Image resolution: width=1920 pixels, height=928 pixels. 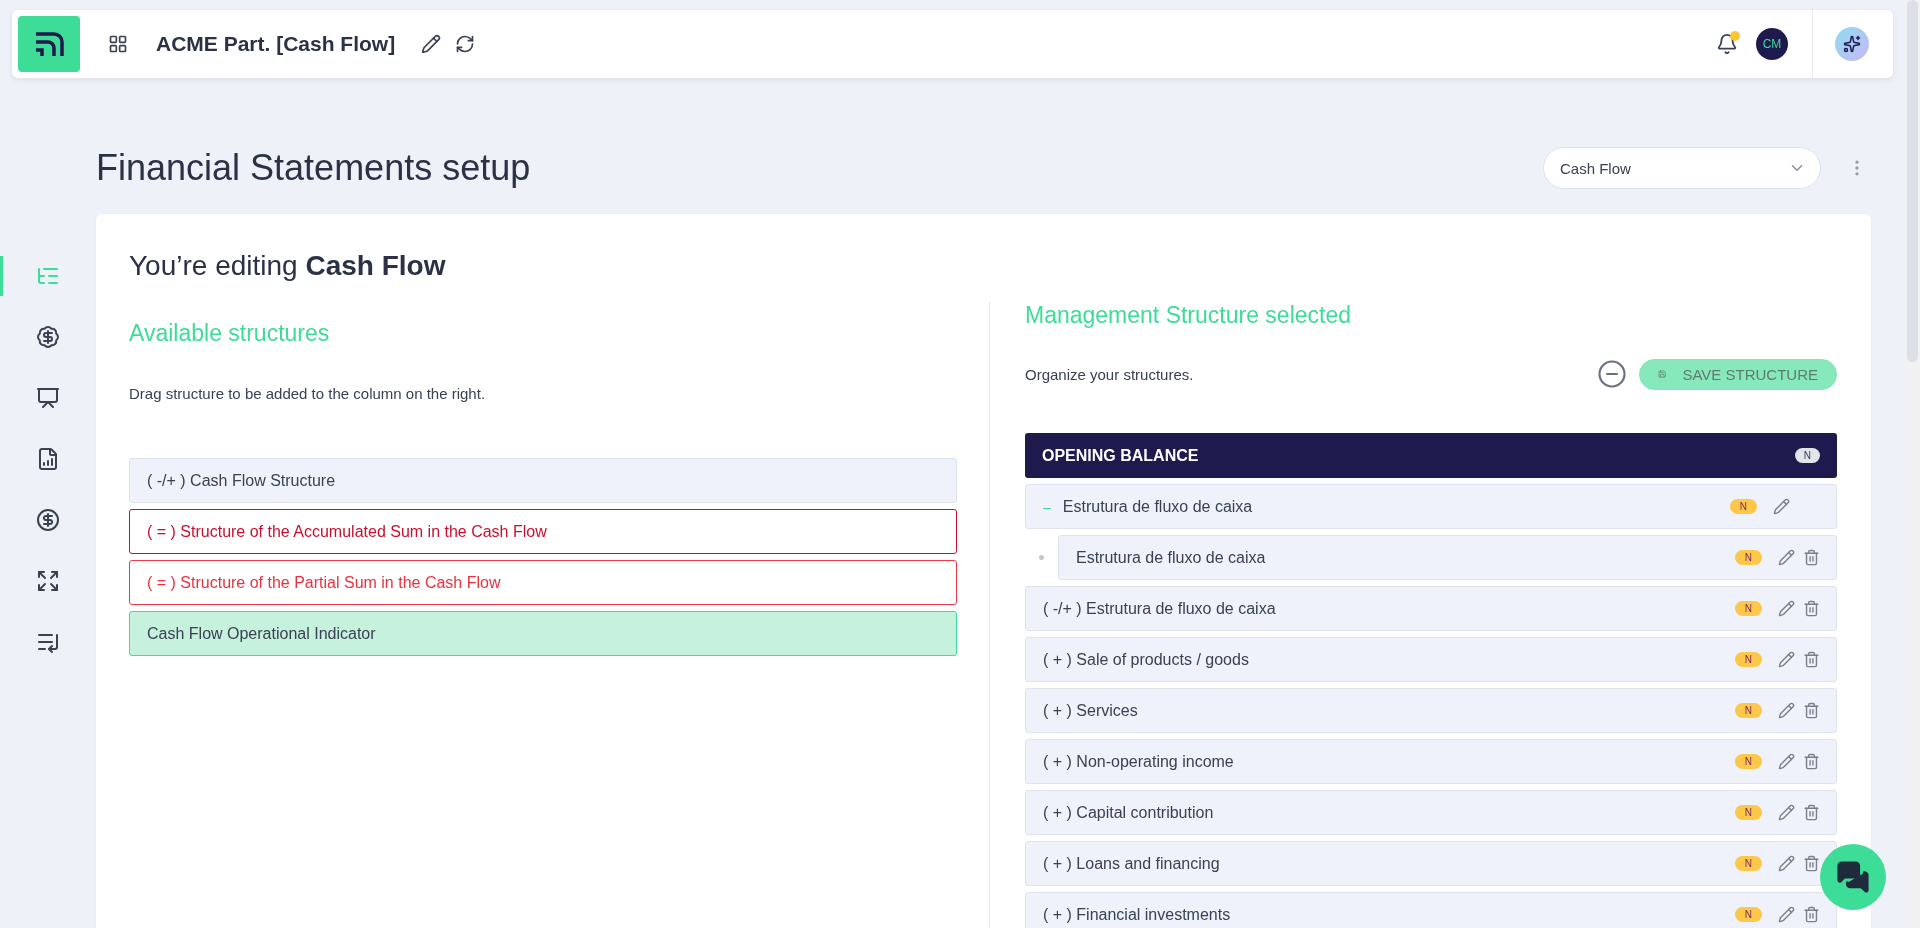 What do you see at coordinates (230, 333) in the screenshot?
I see `section-heading: Available structures` at bounding box center [230, 333].